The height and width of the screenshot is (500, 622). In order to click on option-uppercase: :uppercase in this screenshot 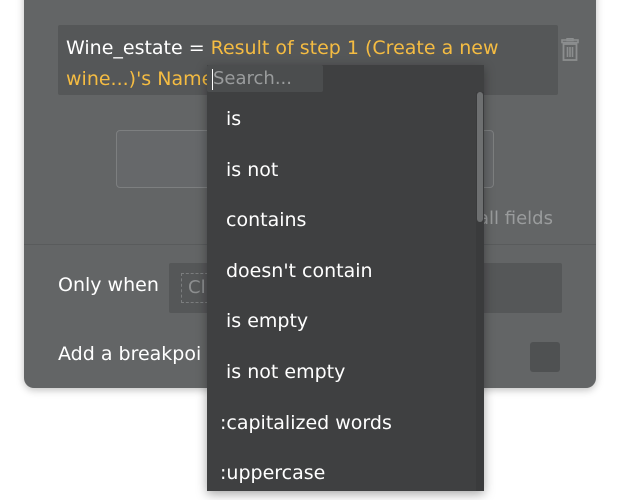, I will do `click(272, 473)`.